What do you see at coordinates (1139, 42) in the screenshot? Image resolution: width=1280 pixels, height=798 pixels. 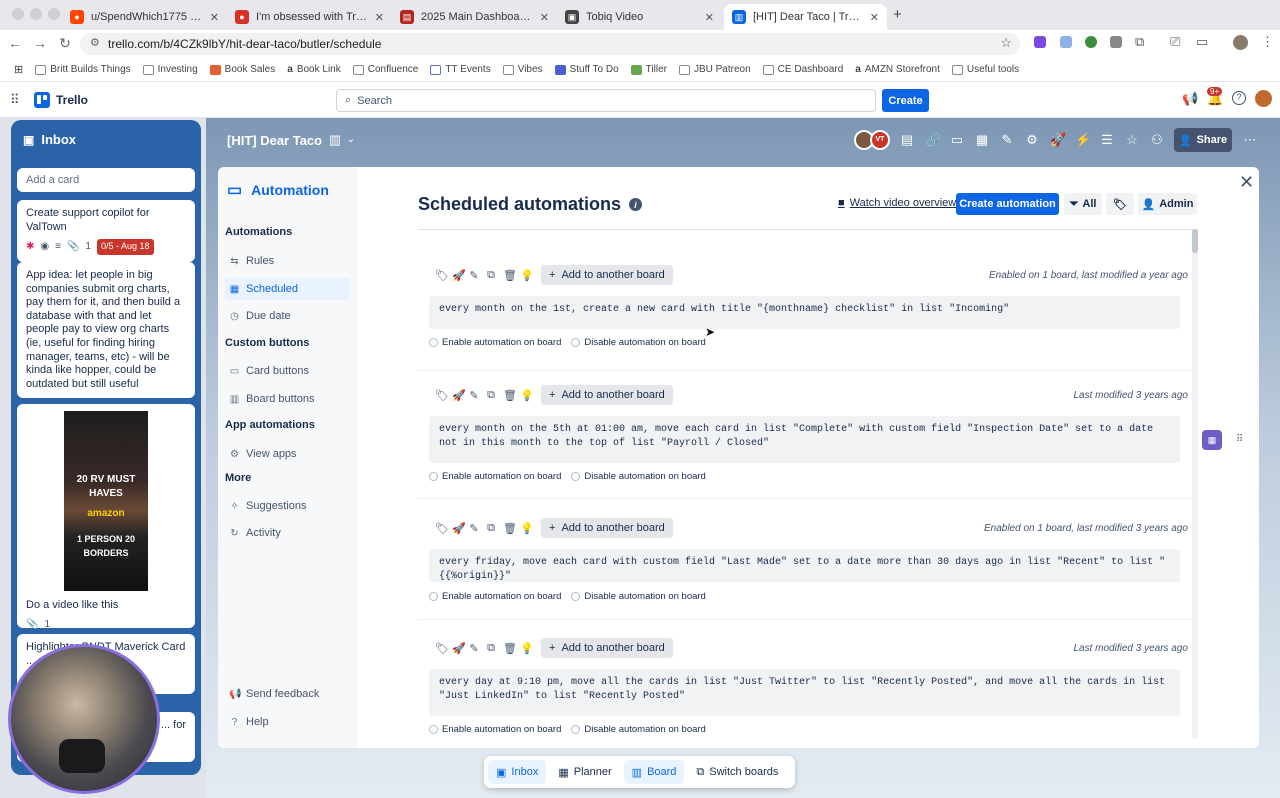 I see `puzzle-icon: ⧉` at bounding box center [1139, 42].